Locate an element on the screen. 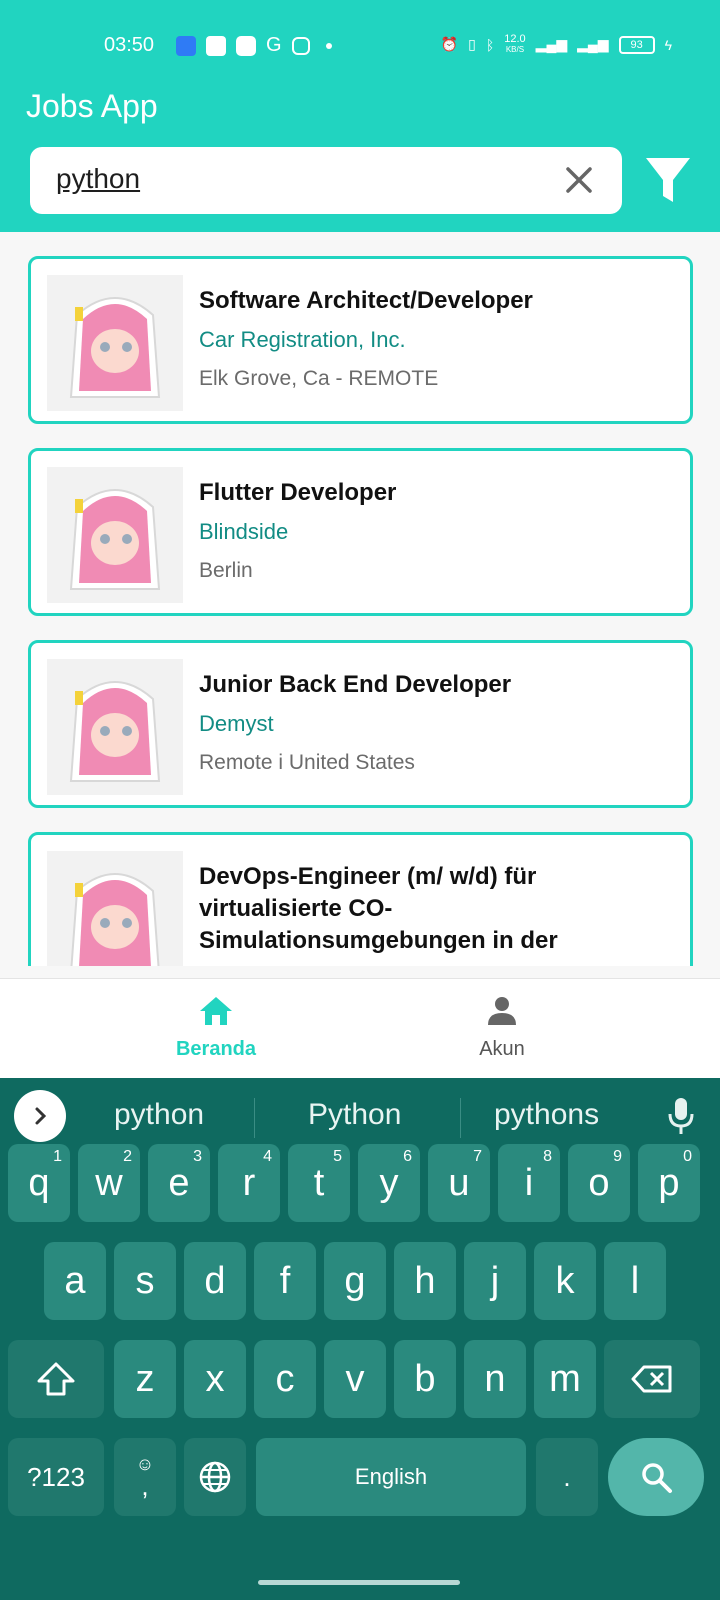 The width and height of the screenshot is (720, 1600). chevron-right-icon is located at coordinates (41, 1116).